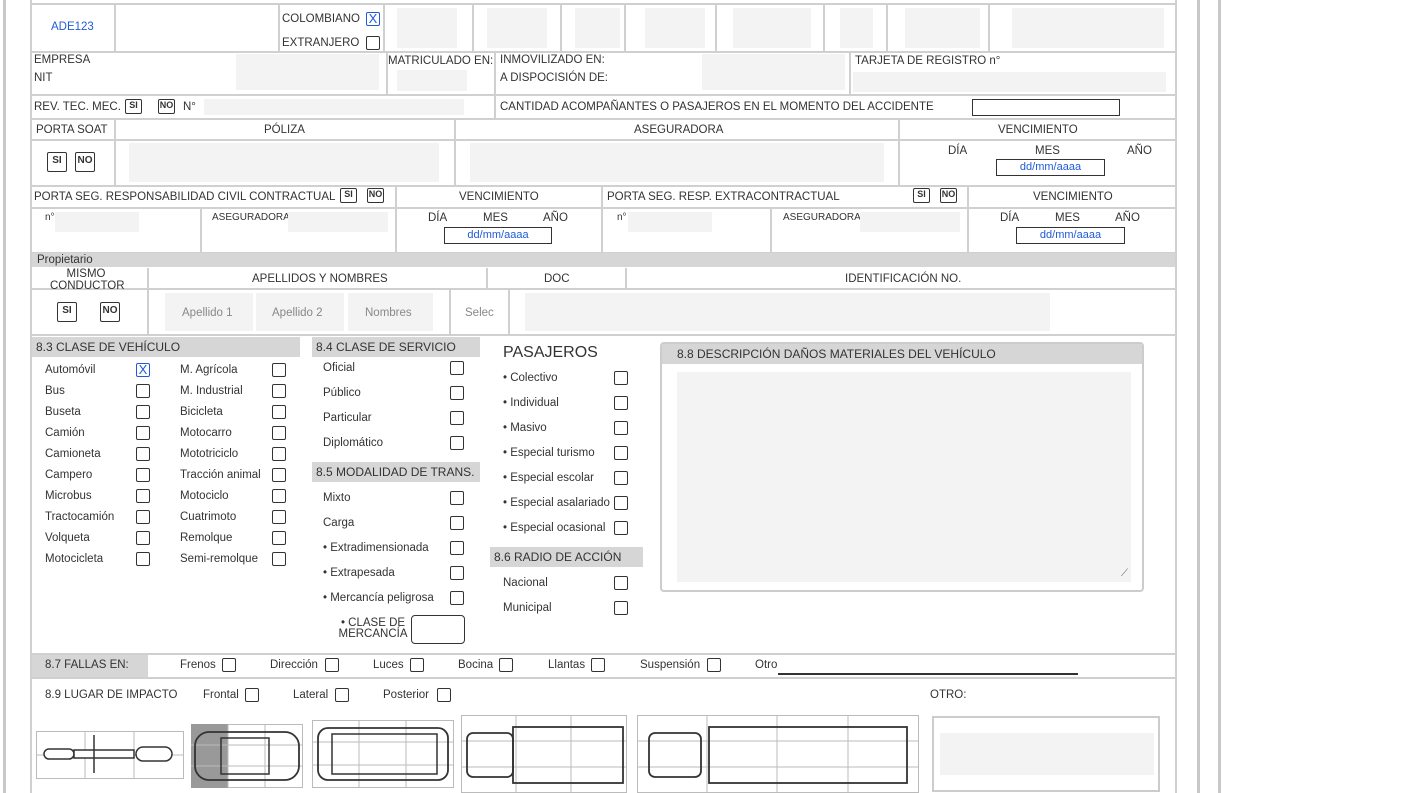 This screenshot has height=793, width=1423. What do you see at coordinates (97, 222) in the screenshot?
I see `rc-n-input` at bounding box center [97, 222].